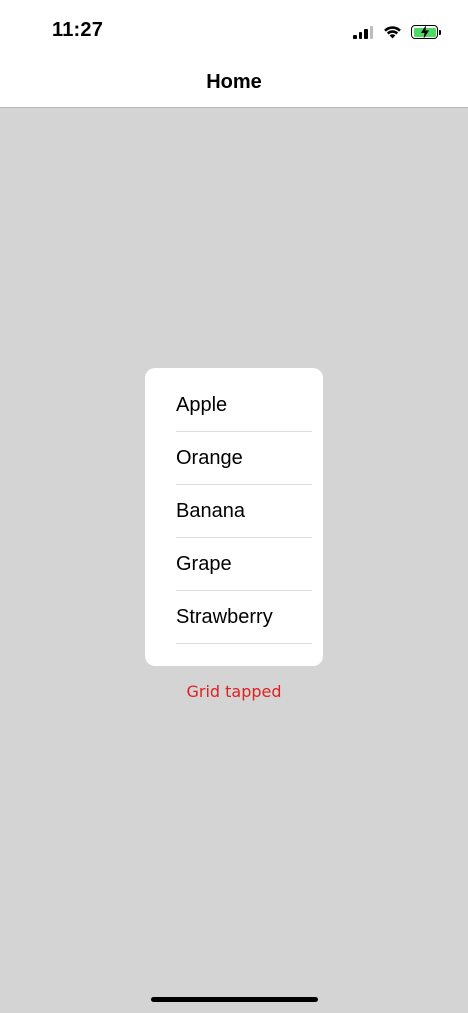 This screenshot has height=1013, width=468. I want to click on status-bar: 11:27, so click(234, 29).